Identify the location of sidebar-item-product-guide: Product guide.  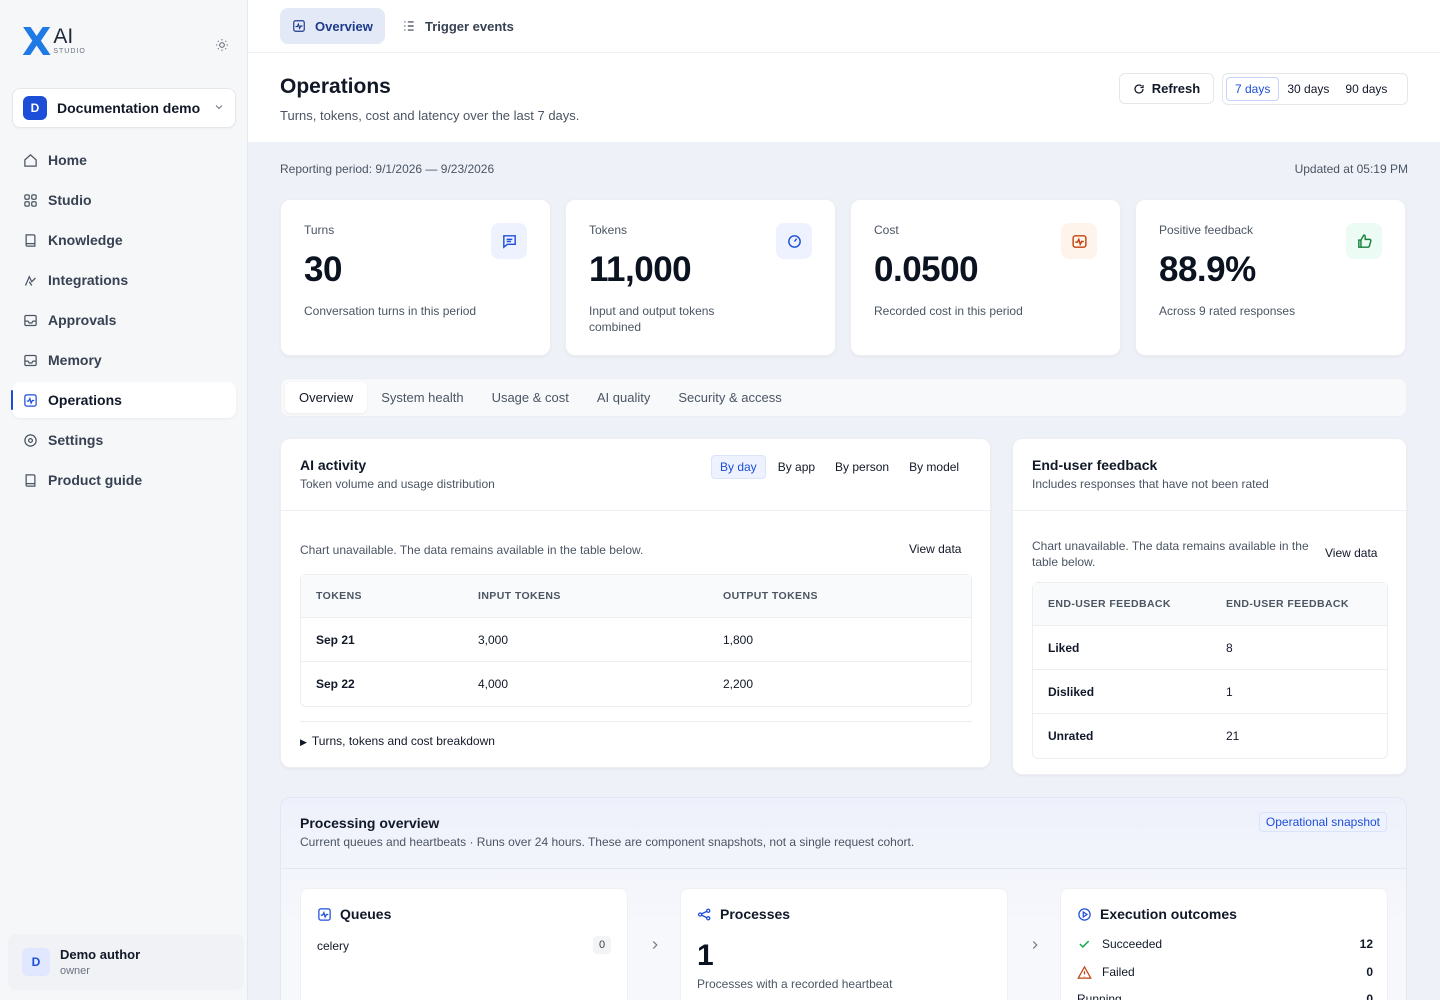
(124, 480).